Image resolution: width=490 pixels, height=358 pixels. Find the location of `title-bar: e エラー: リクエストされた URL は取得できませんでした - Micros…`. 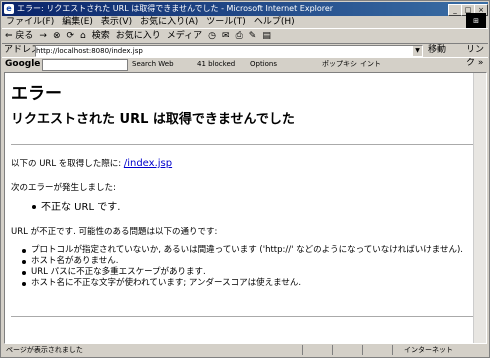

title-bar: e エラー: リクエストされた URL は取得できませんでした - Micros… is located at coordinates (245, 9).